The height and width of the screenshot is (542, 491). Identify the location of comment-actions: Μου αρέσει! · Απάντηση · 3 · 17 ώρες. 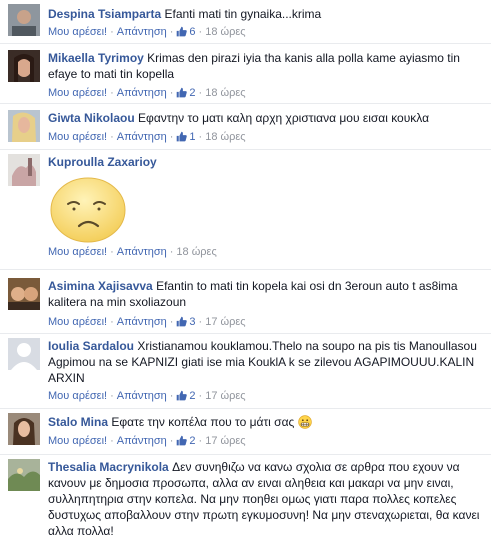
(147, 322).